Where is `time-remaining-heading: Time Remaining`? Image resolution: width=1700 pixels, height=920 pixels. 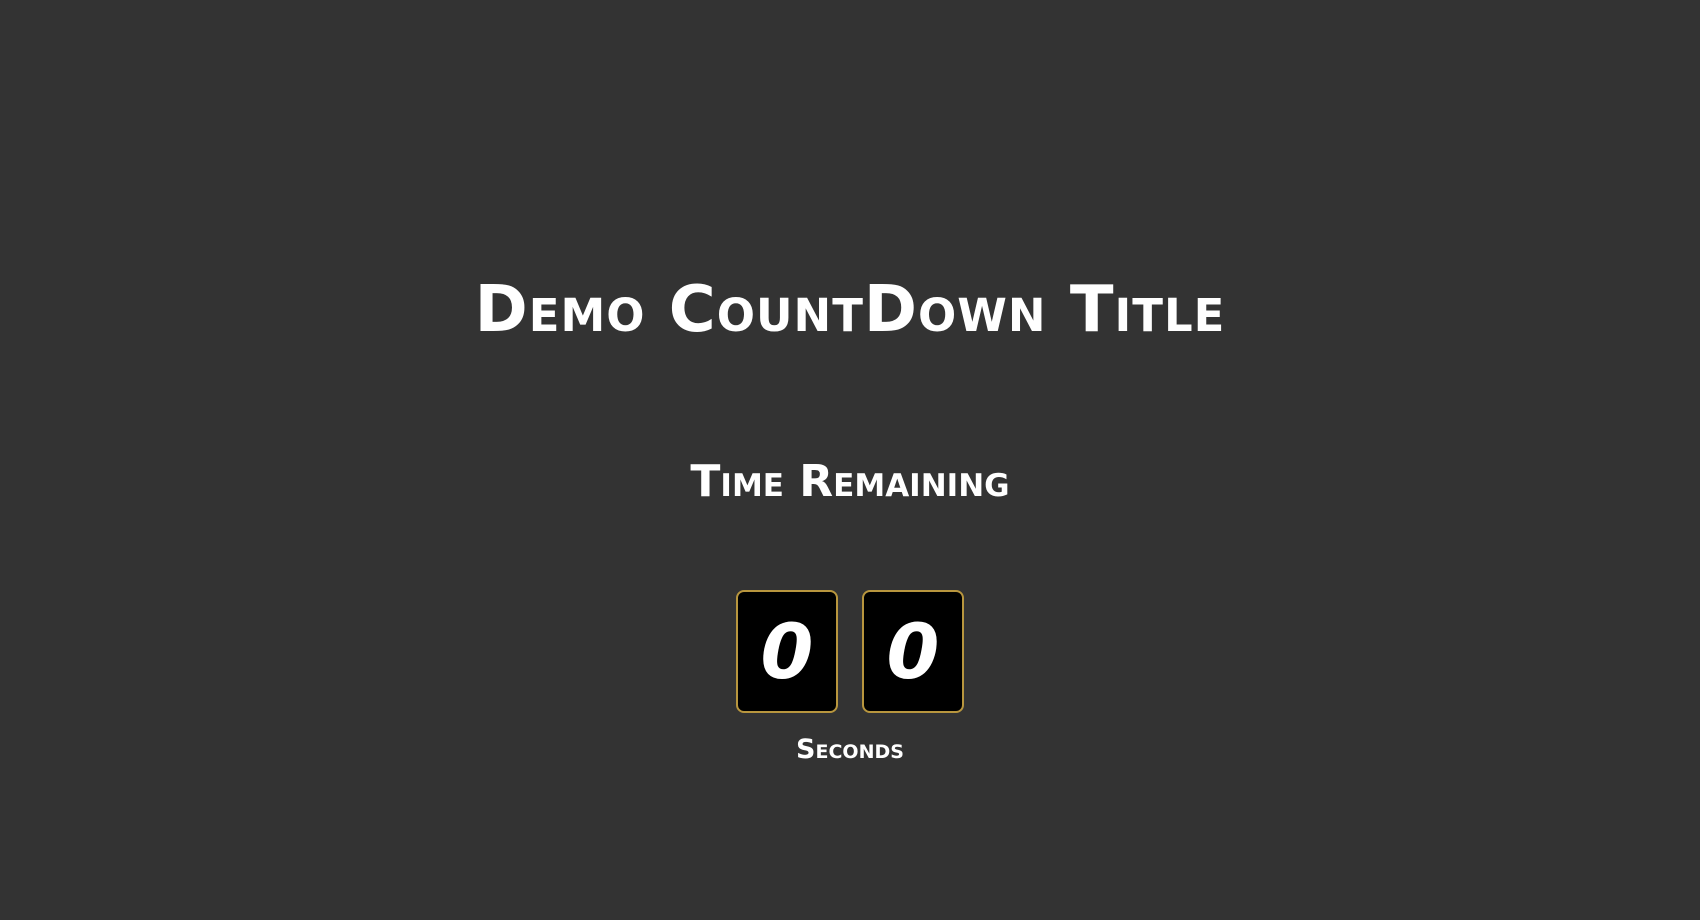 time-remaining-heading: Time Remaining is located at coordinates (850, 481).